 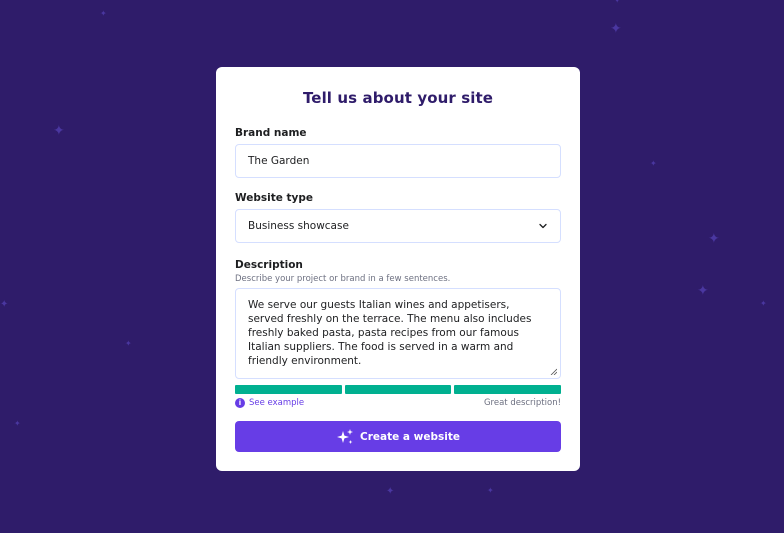 What do you see at coordinates (298, 226) in the screenshot?
I see `website-type-value: Business showcase` at bounding box center [298, 226].